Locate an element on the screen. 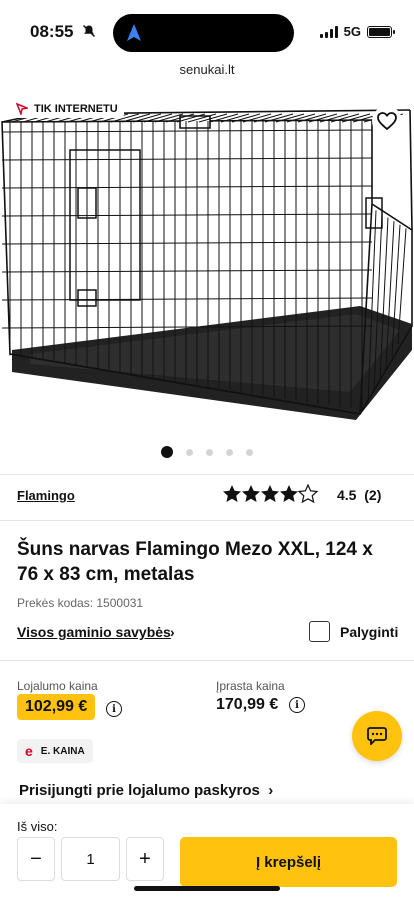  compare-checkbox is located at coordinates (319, 631).